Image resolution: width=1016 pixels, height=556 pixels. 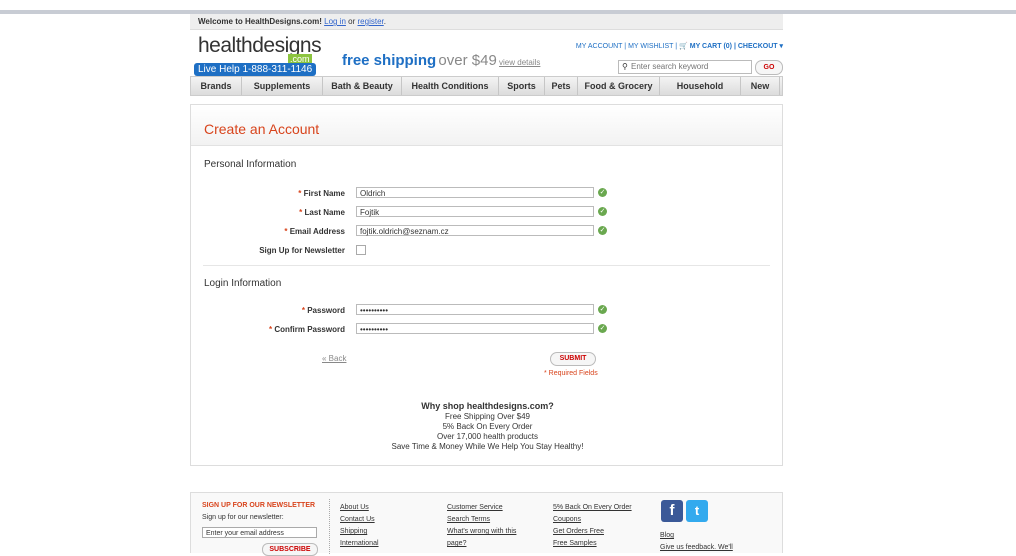 What do you see at coordinates (324, 193) in the screenshot?
I see `first-name-label-text: First Name` at bounding box center [324, 193].